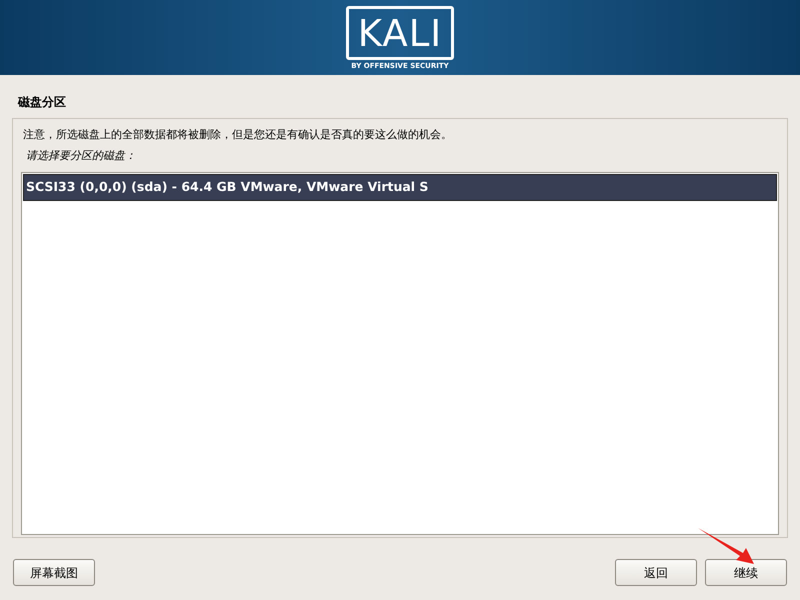  I want to click on prompt-text: 请选择要分区的磁盘：, so click(81, 156).